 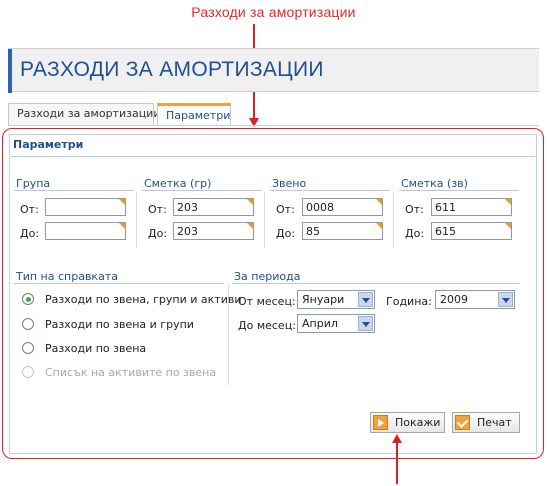 I want to click on smetka-gr-to-label: До:, so click(x=158, y=233).